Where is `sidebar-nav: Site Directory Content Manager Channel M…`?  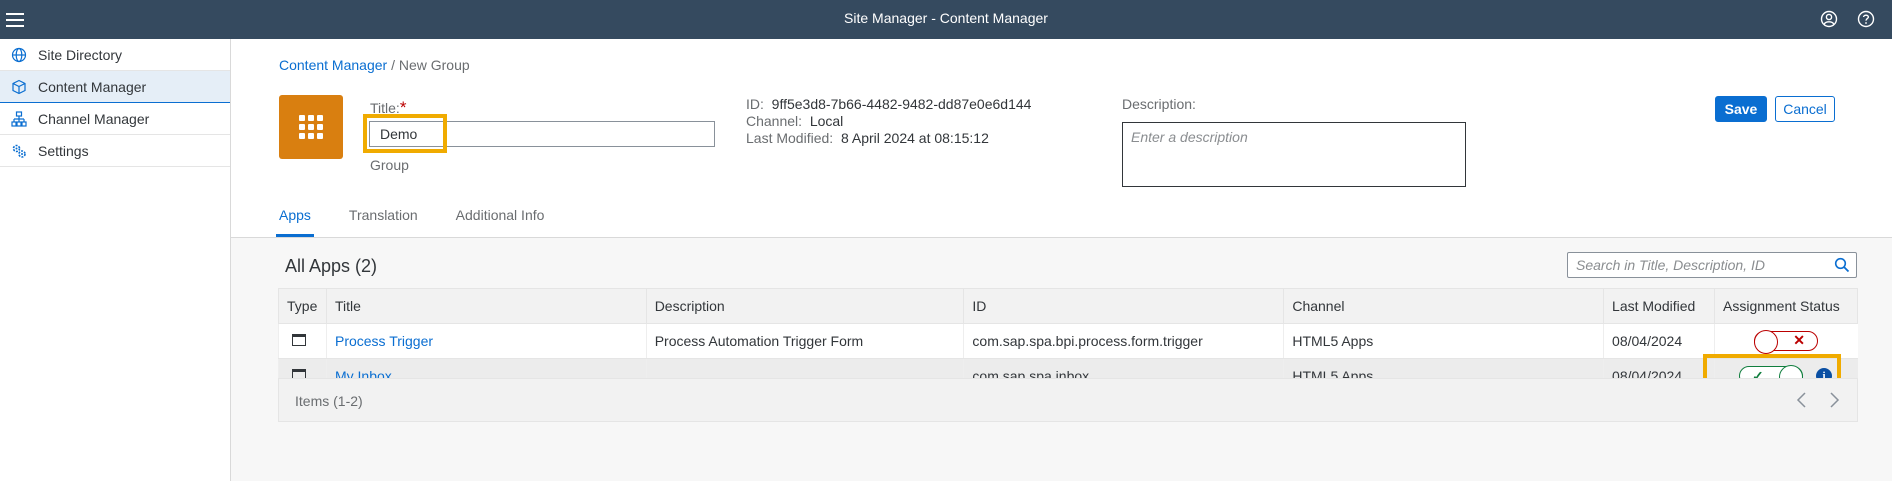 sidebar-nav: Site Directory Content Manager Channel M… is located at coordinates (115, 260).